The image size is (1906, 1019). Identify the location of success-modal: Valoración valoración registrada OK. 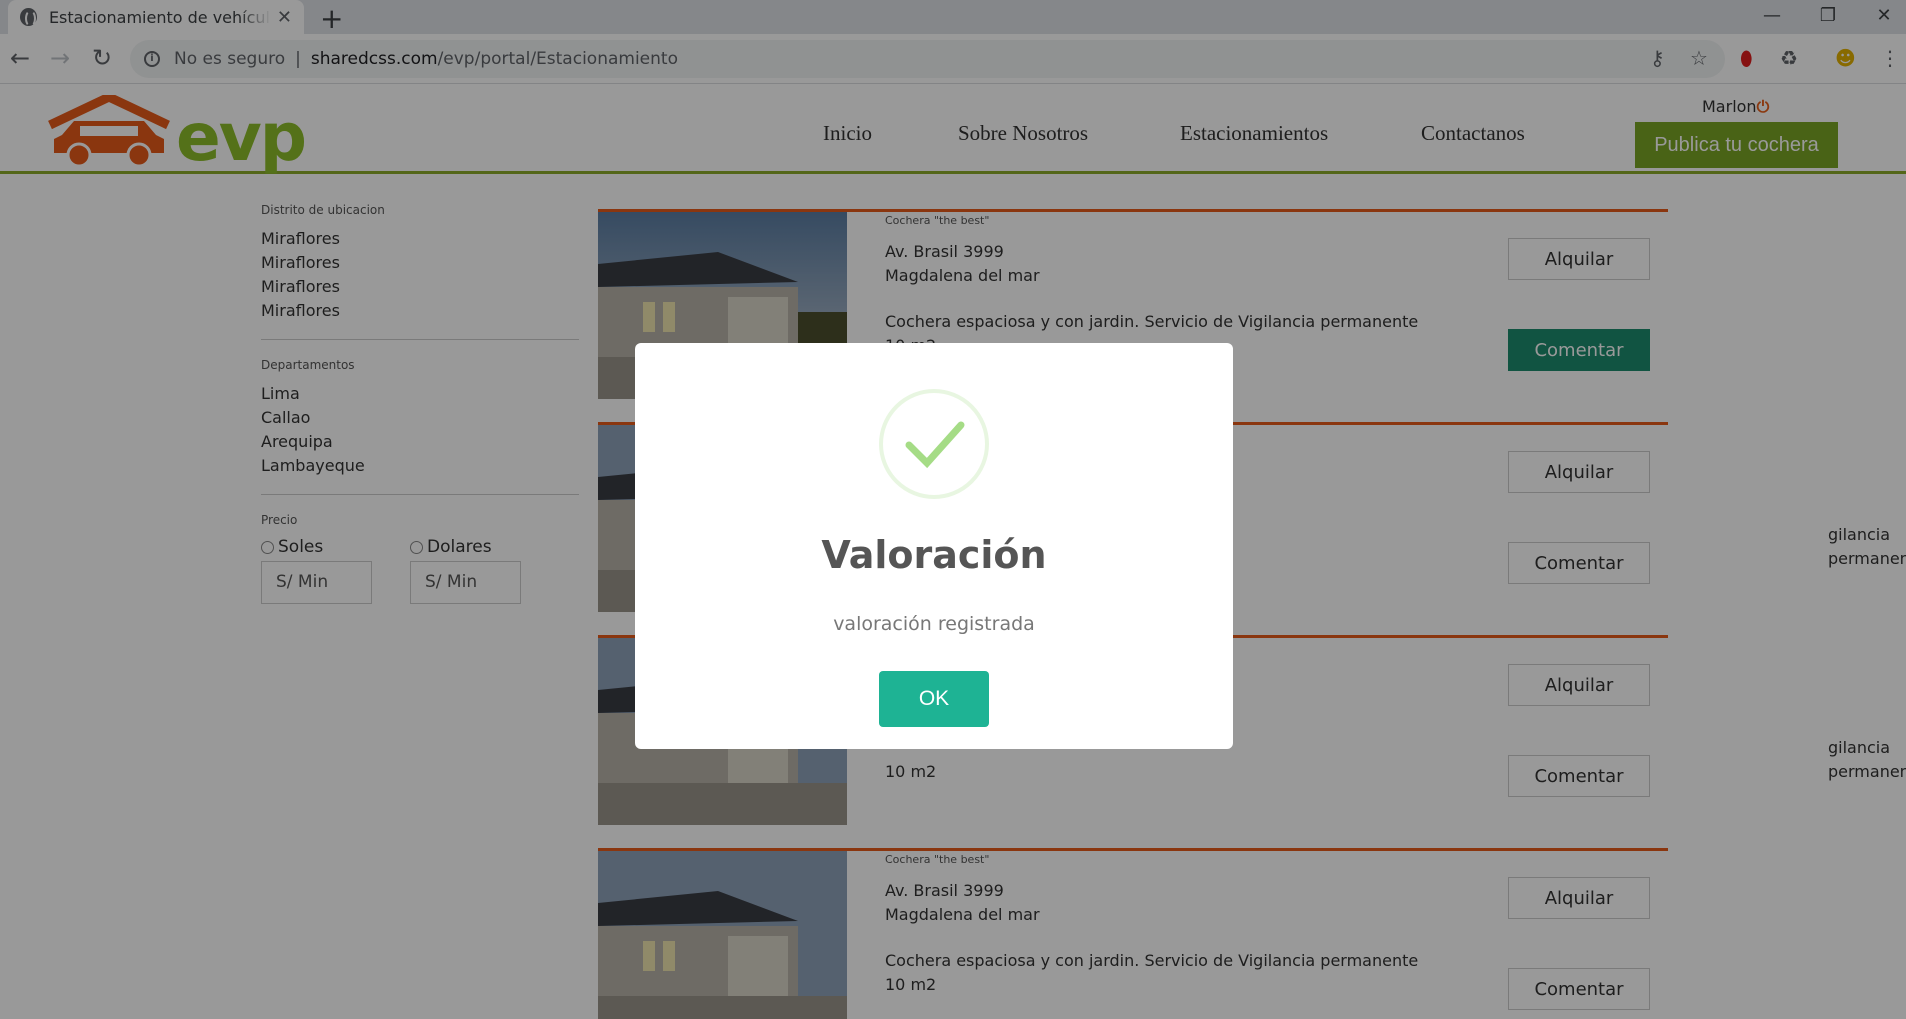
(934, 546).